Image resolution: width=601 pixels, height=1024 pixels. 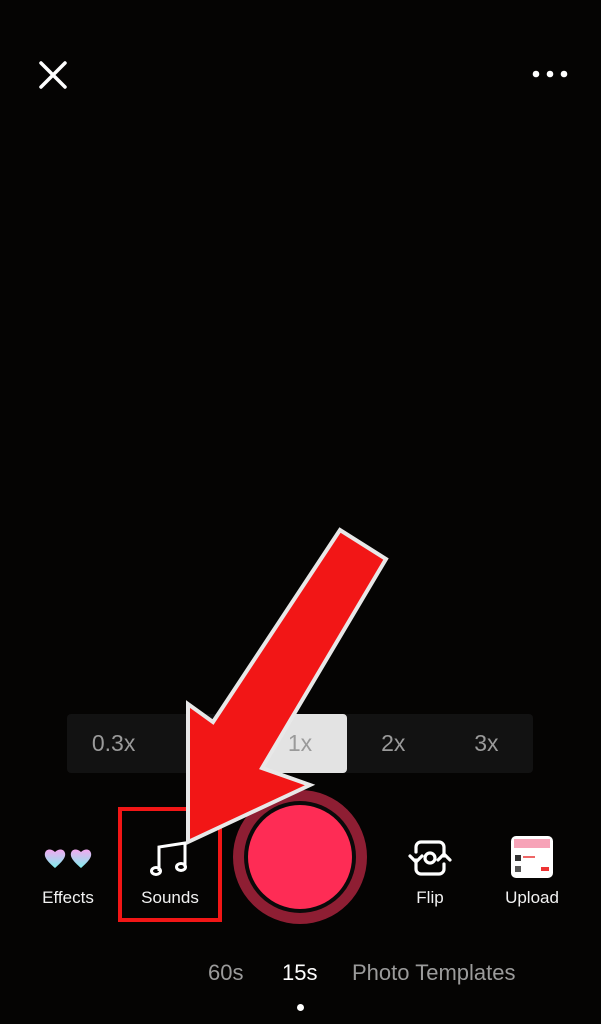 I want to click on sounds-highlight-box, so click(x=170, y=864).